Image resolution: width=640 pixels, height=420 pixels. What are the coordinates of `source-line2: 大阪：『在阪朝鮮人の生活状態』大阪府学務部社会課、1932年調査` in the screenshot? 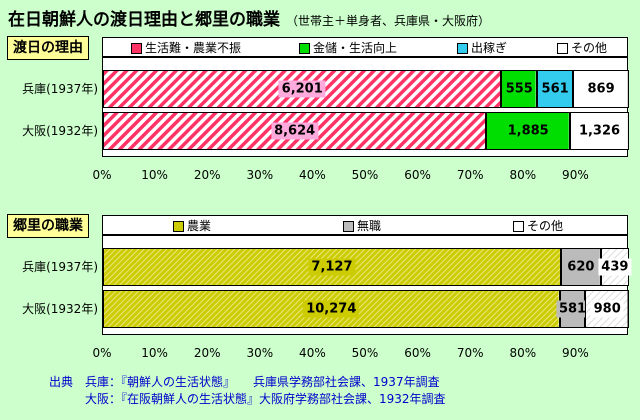 It's located at (265, 399).